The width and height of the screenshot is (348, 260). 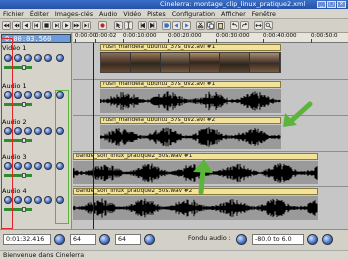 I want to click on menu-audio: Audio, so click(x=108, y=13).